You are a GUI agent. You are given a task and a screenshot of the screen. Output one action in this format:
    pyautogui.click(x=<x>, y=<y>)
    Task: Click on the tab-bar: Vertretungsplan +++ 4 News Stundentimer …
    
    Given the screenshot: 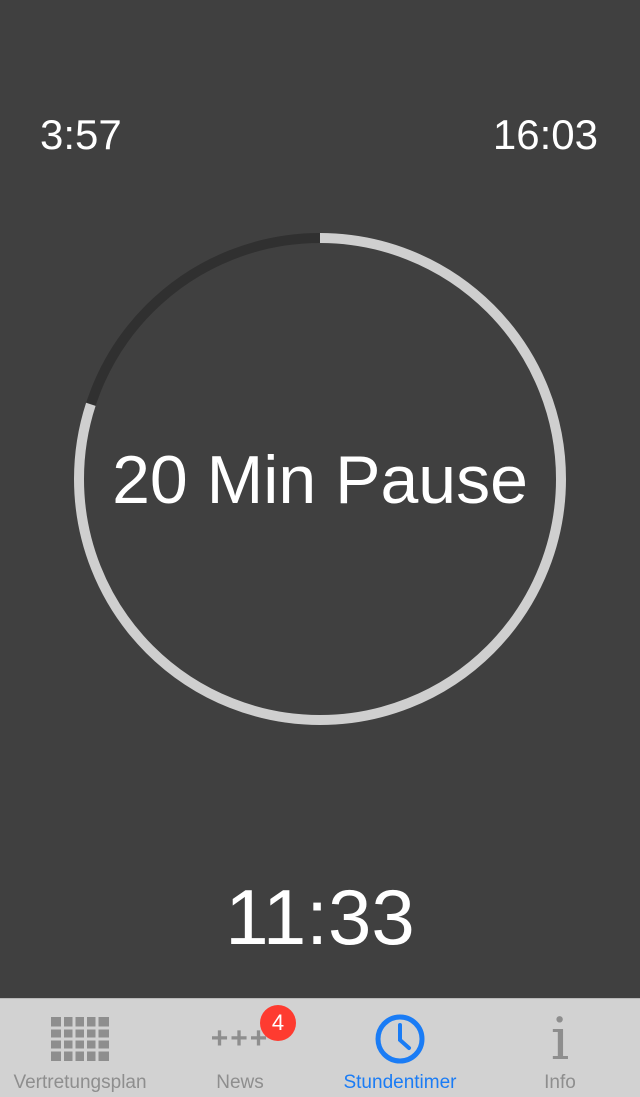 What is the action you would take?
    pyautogui.click(x=320, y=1047)
    